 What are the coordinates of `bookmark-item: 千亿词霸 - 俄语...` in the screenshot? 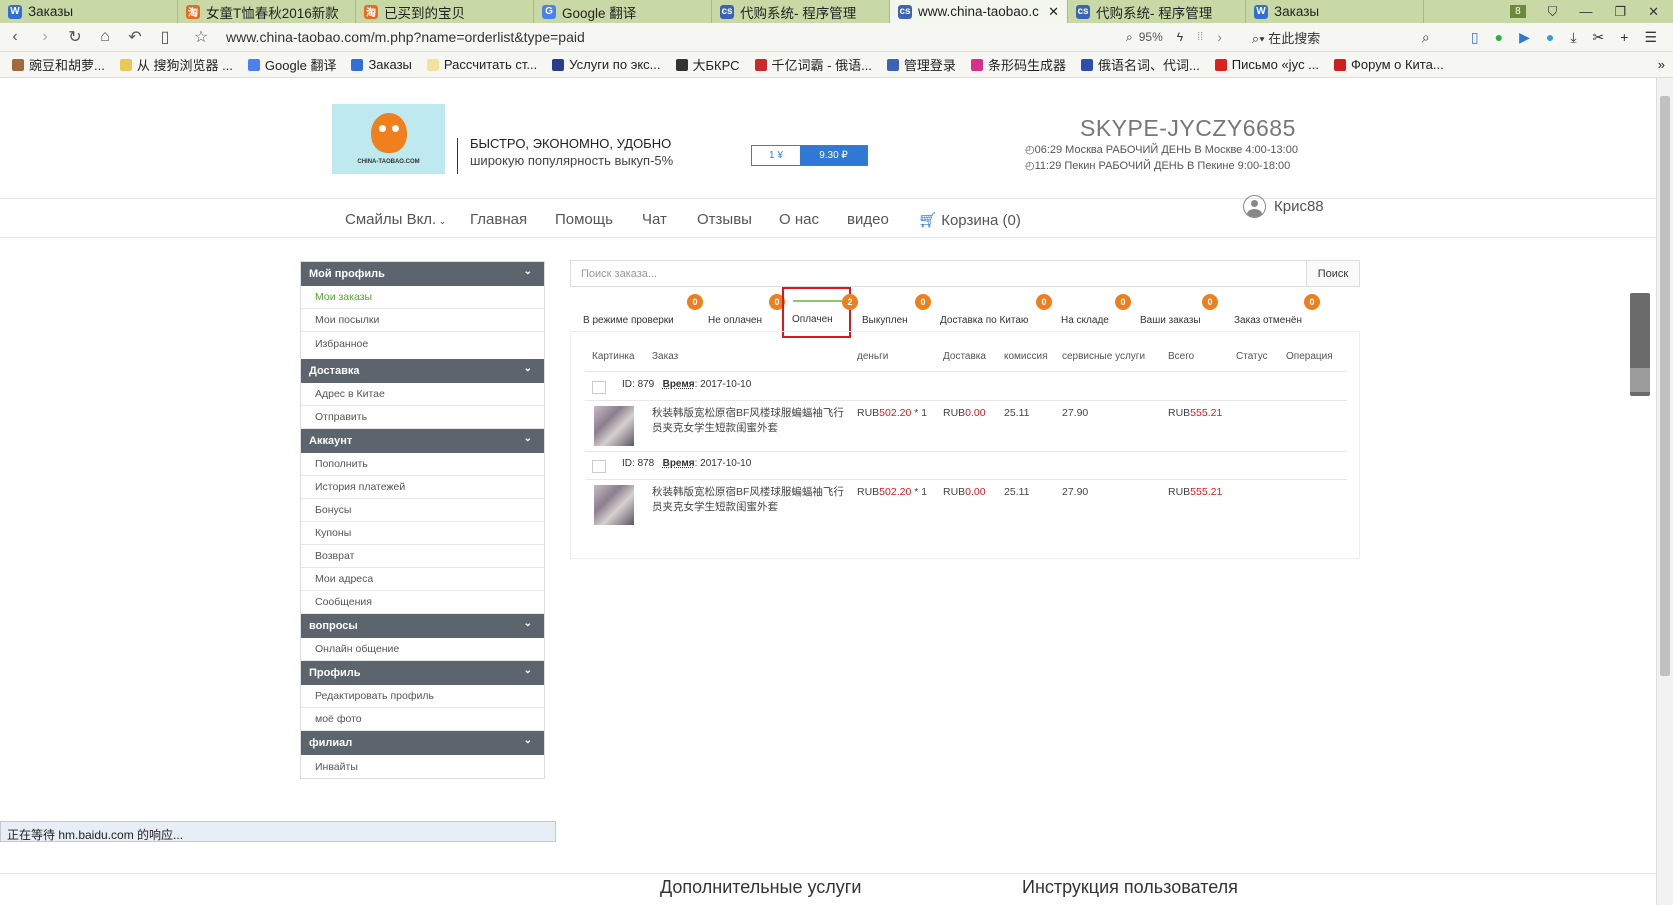 It's located at (813, 64).